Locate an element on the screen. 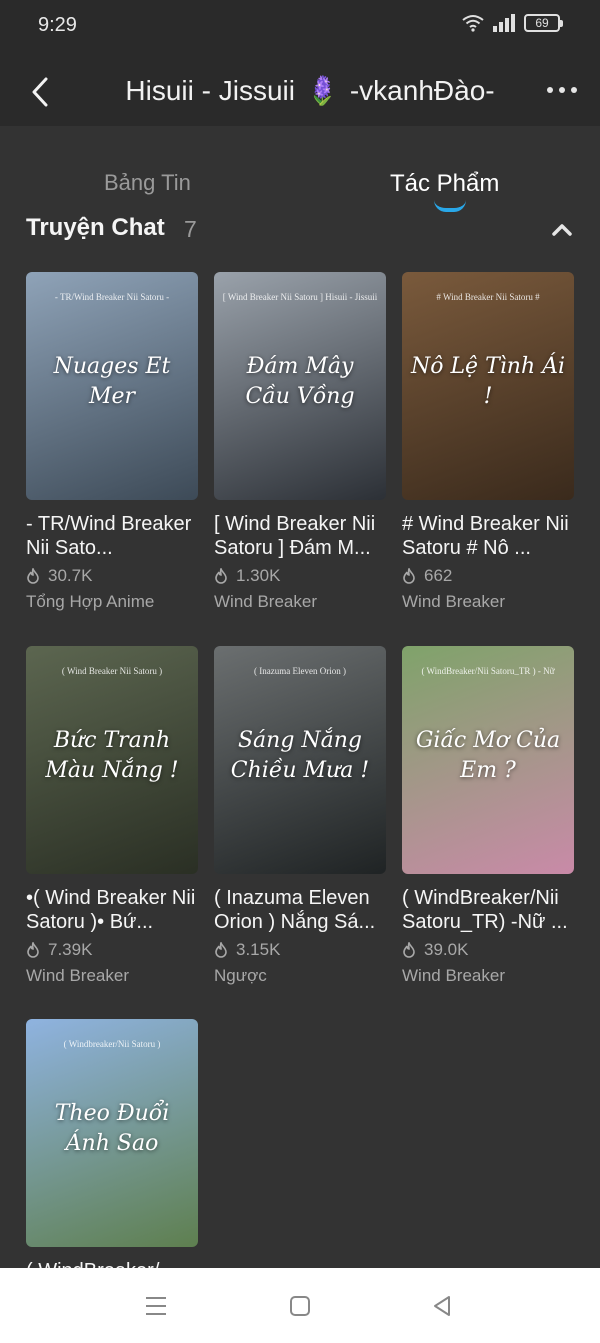  profile-header: Hisuii - Jissuii 🪻 -vkanhĐào- is located at coordinates (300, 91).